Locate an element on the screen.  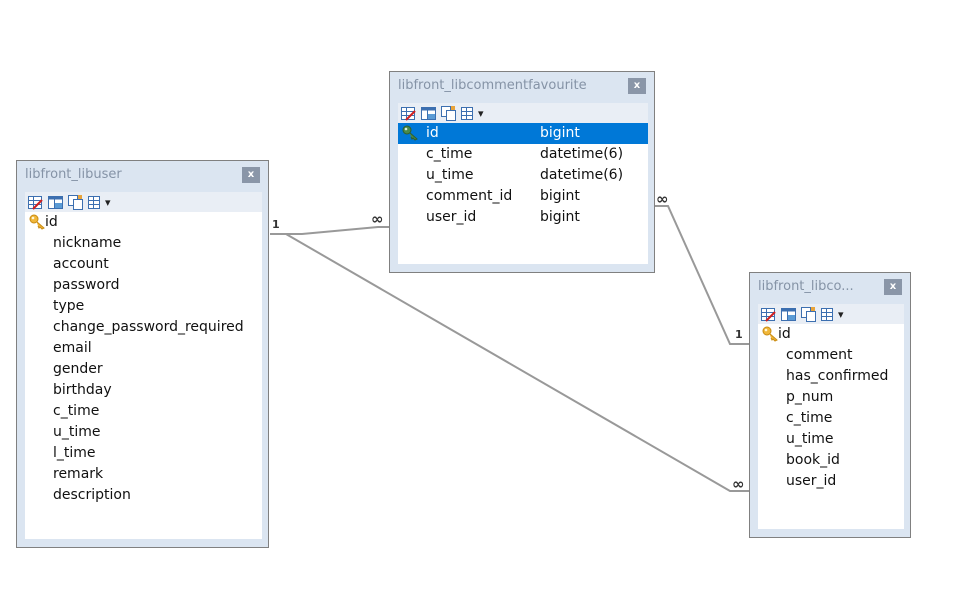
field-row: l_time is located at coordinates (143, 453).